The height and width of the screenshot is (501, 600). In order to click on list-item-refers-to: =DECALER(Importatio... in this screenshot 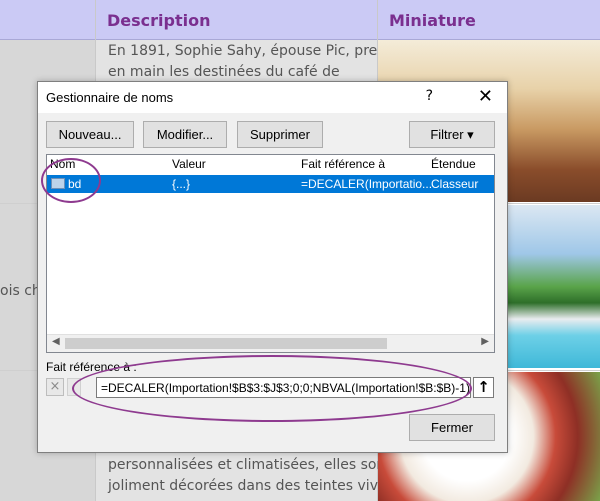, I will do `click(367, 184)`.